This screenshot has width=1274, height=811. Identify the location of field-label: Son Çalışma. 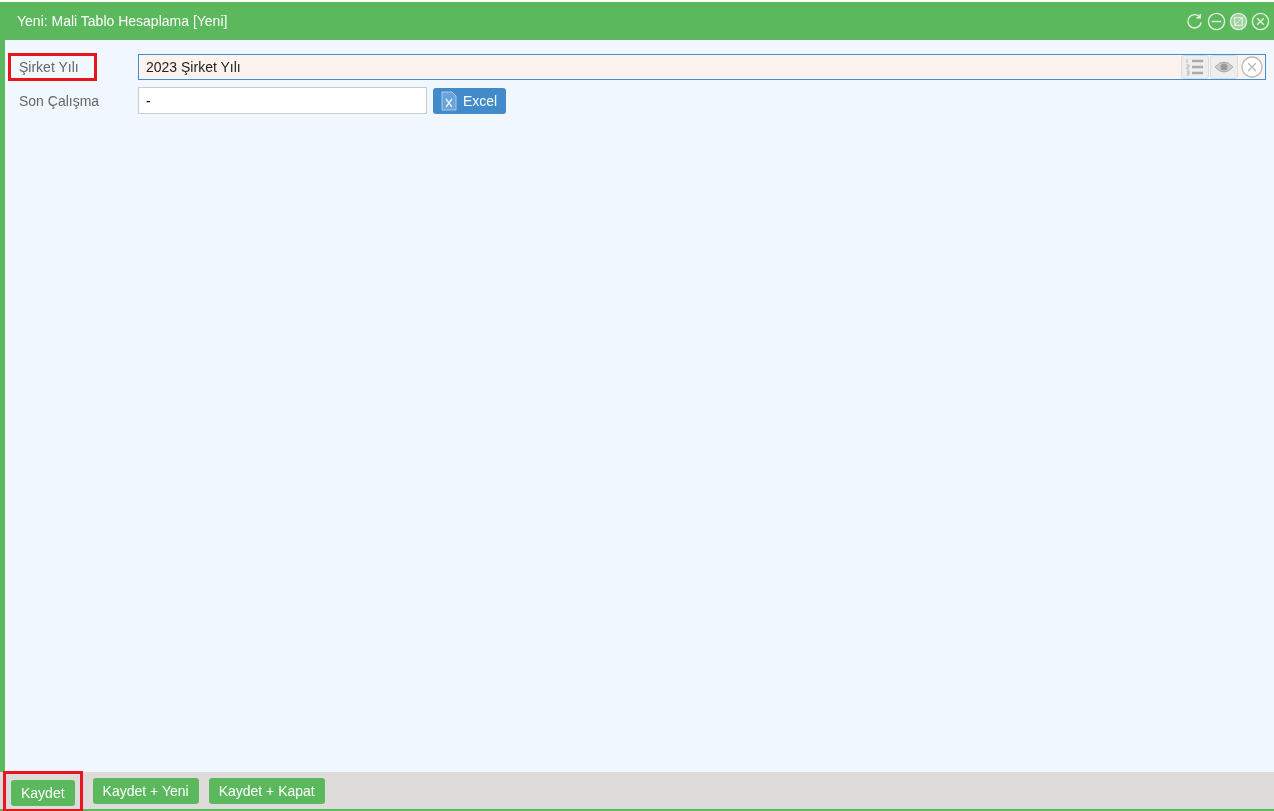
(59, 101).